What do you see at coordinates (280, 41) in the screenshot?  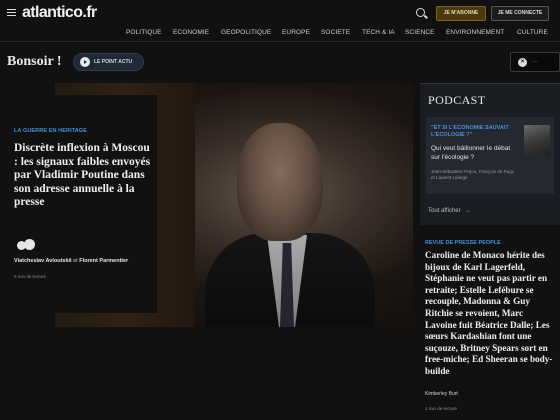 I see `header-divider` at bounding box center [280, 41].